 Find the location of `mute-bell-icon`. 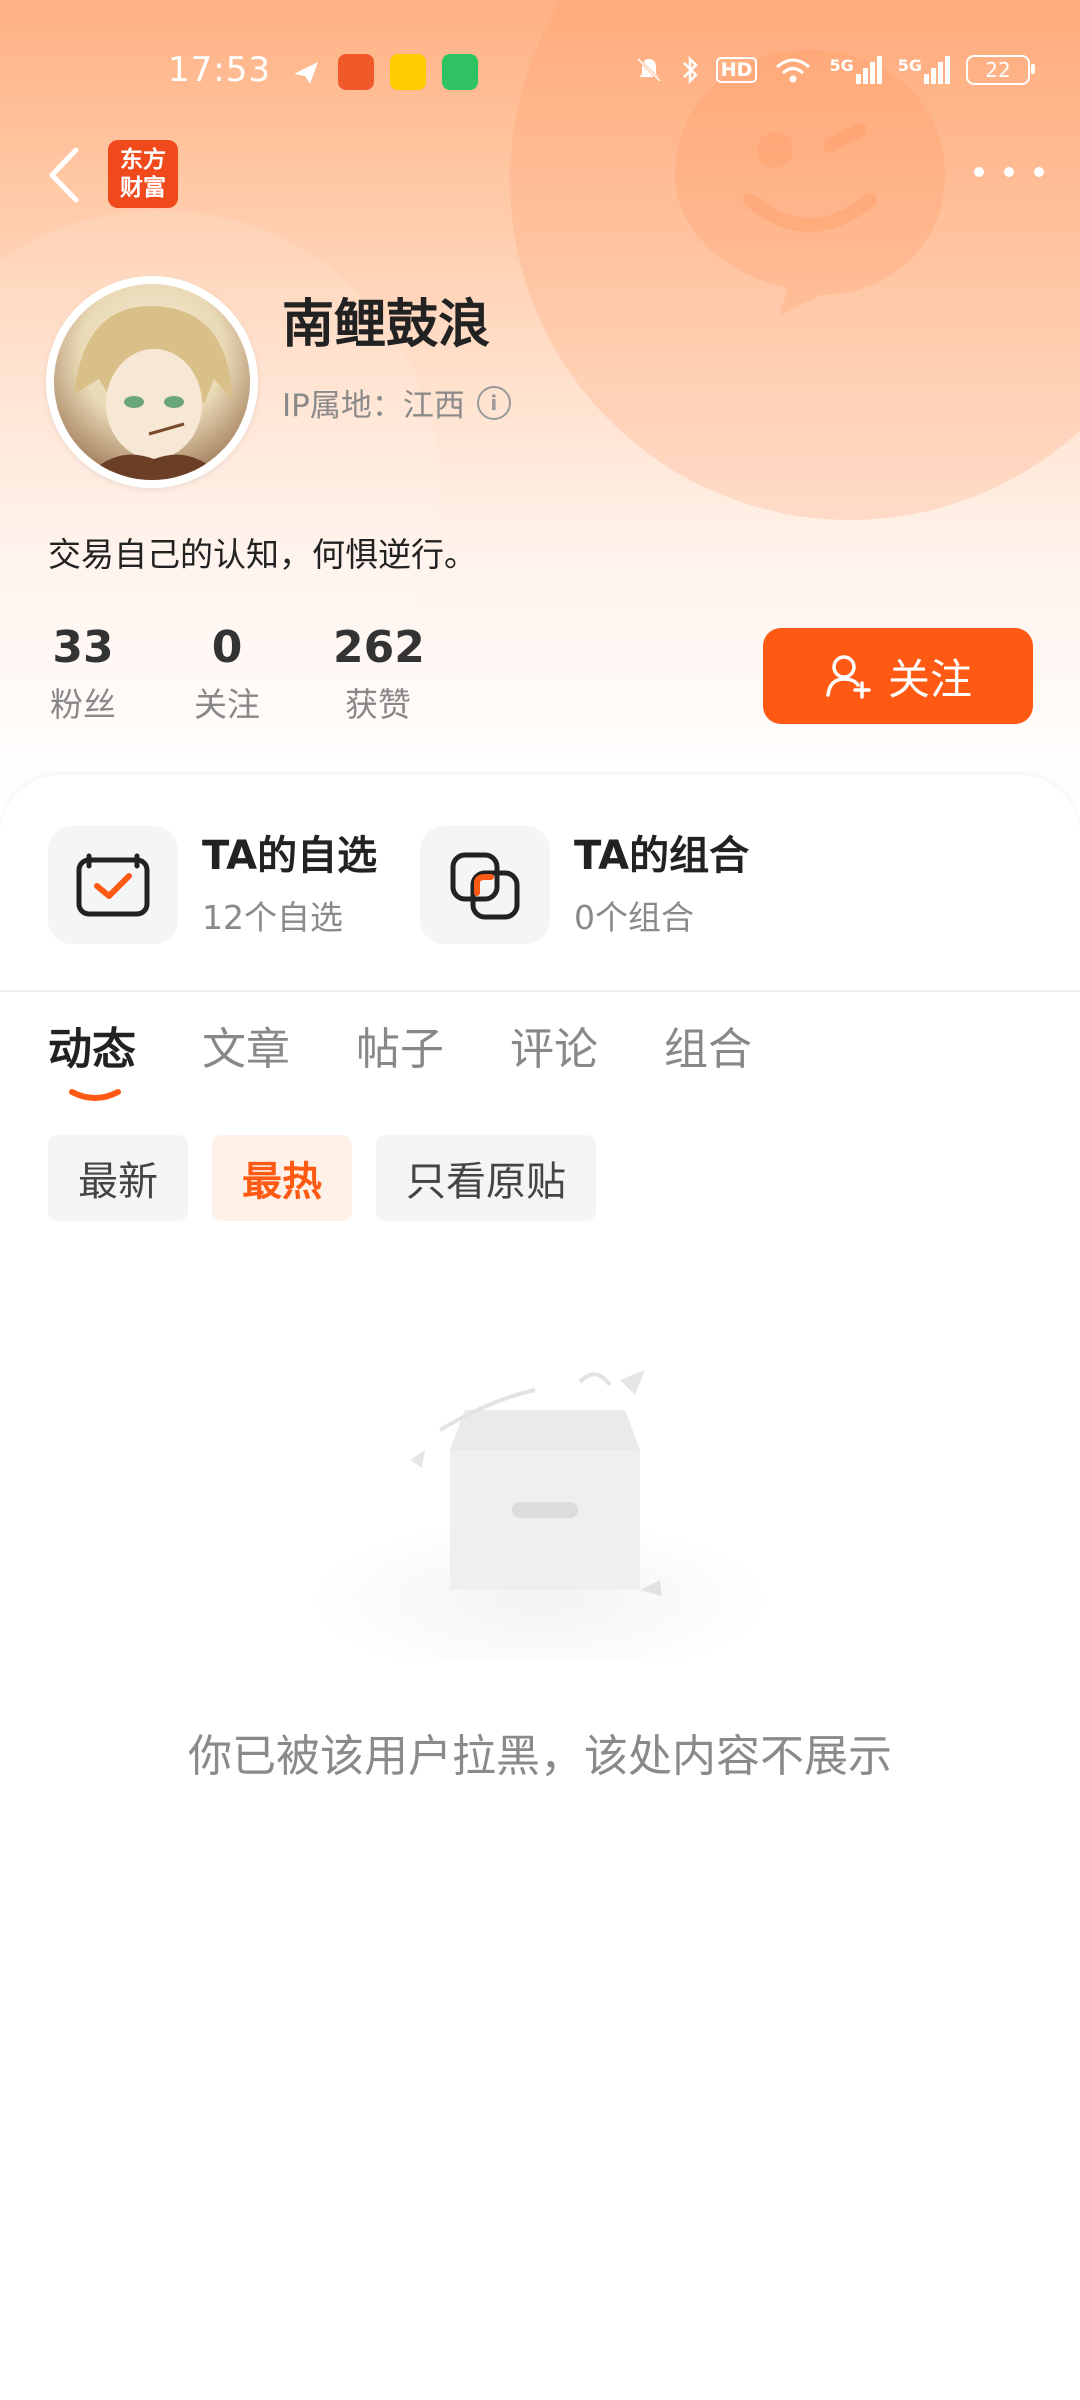

mute-bell-icon is located at coordinates (648, 70).